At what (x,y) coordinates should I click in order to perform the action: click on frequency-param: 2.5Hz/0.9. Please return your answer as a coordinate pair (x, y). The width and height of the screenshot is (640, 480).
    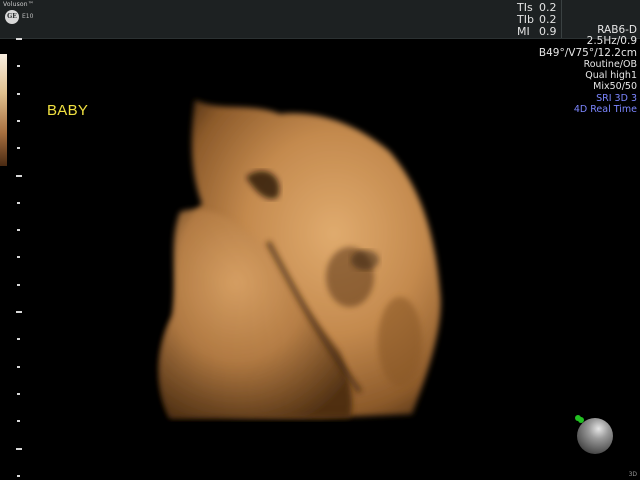
    Looking at the image, I should click on (611, 41).